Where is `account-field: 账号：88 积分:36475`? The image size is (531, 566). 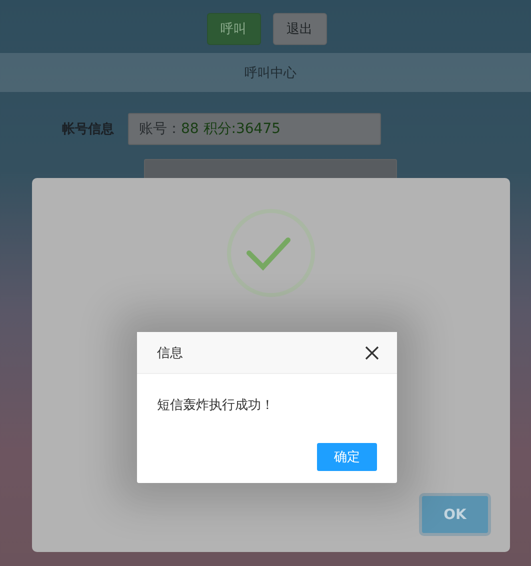 account-field: 账号：88 积分:36475 is located at coordinates (254, 129).